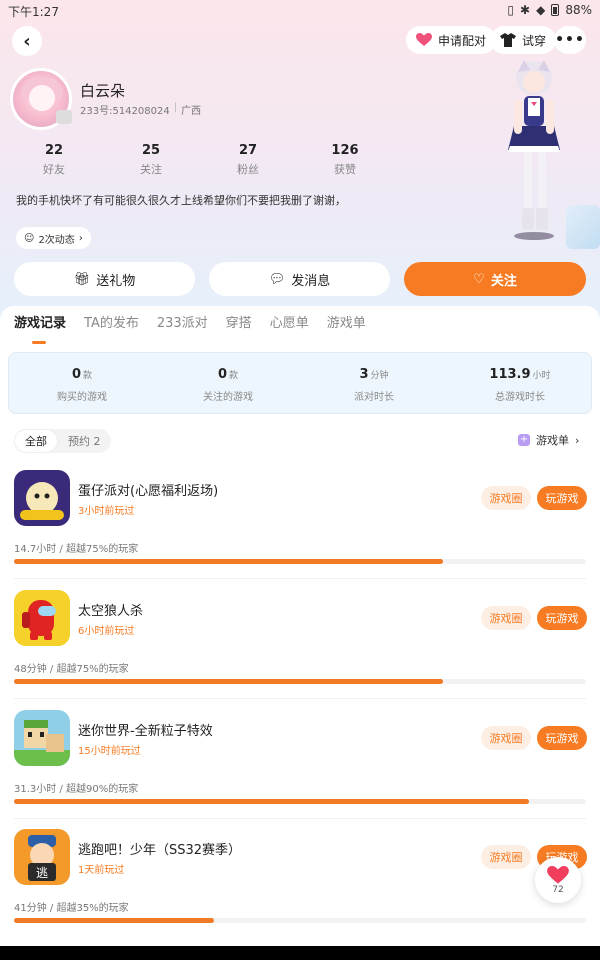 This screenshot has height=960, width=600. What do you see at coordinates (300, 11) in the screenshot?
I see `status-bar: 下午1:27 ▯ ✱ ◆ 88%` at bounding box center [300, 11].